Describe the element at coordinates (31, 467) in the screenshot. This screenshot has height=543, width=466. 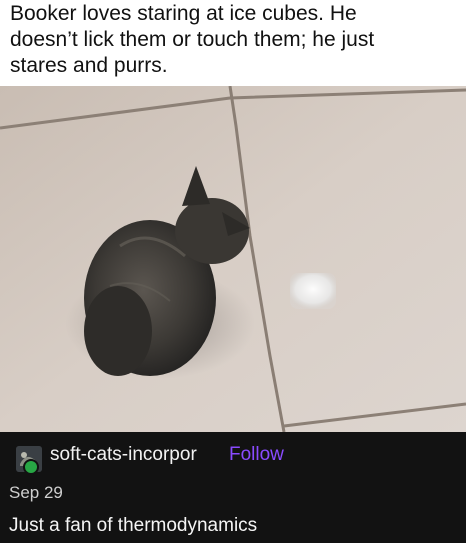
I see `avatar-badge-icon` at that location.